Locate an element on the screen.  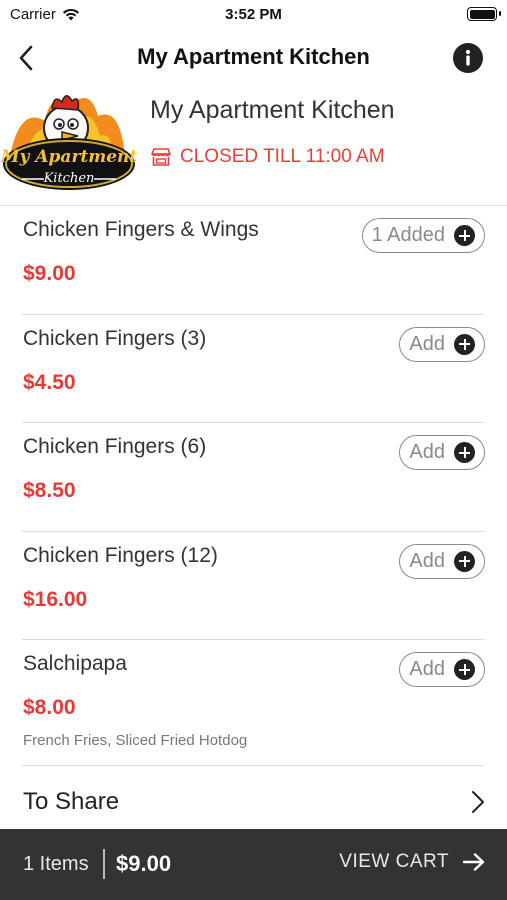
item-name: Salchipapa is located at coordinates (75, 663).